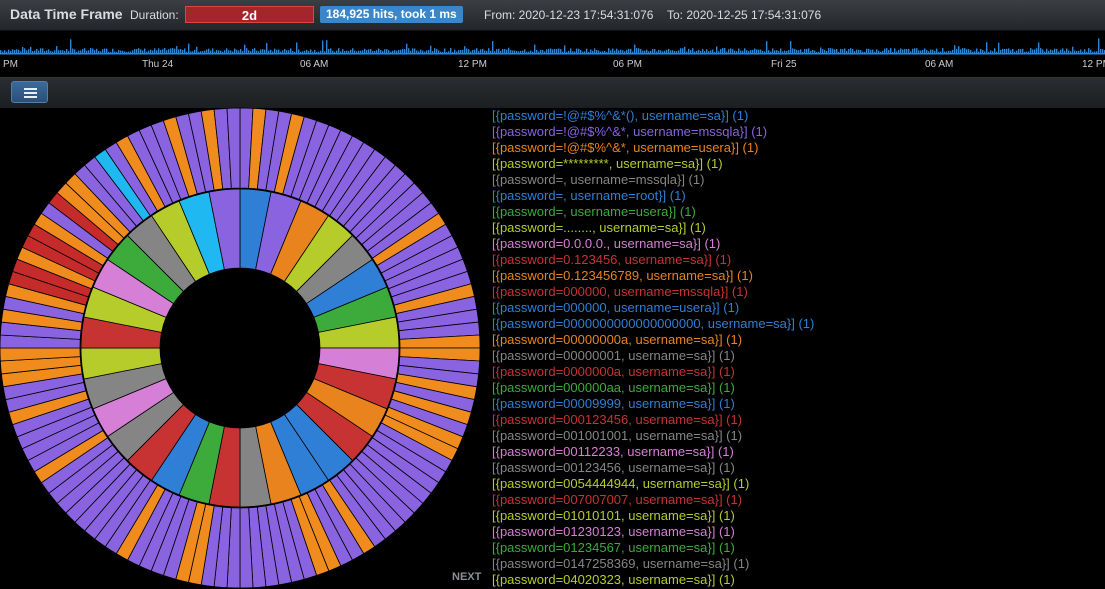 The height and width of the screenshot is (589, 1105). Describe the element at coordinates (653, 308) in the screenshot. I see `legend-item: [{password=000000, username=usera}] (1)` at that location.